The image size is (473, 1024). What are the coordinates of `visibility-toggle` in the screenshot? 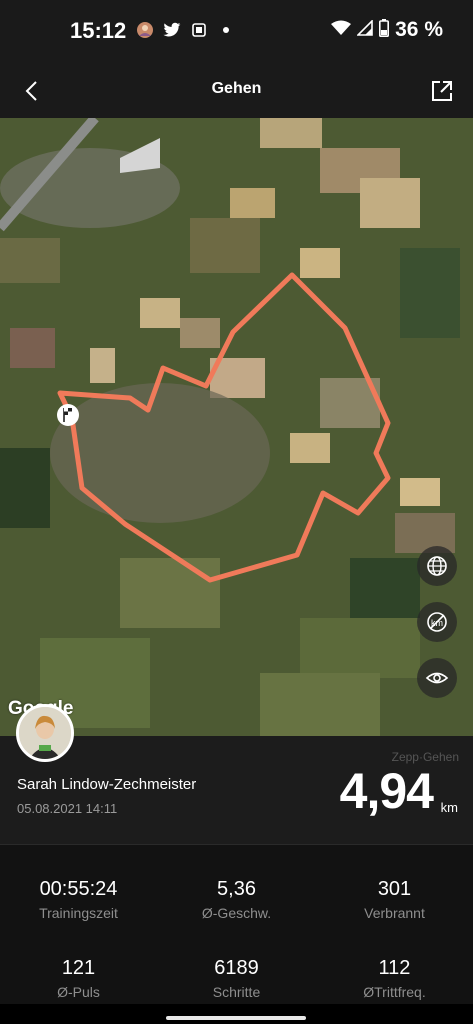 It's located at (437, 678).